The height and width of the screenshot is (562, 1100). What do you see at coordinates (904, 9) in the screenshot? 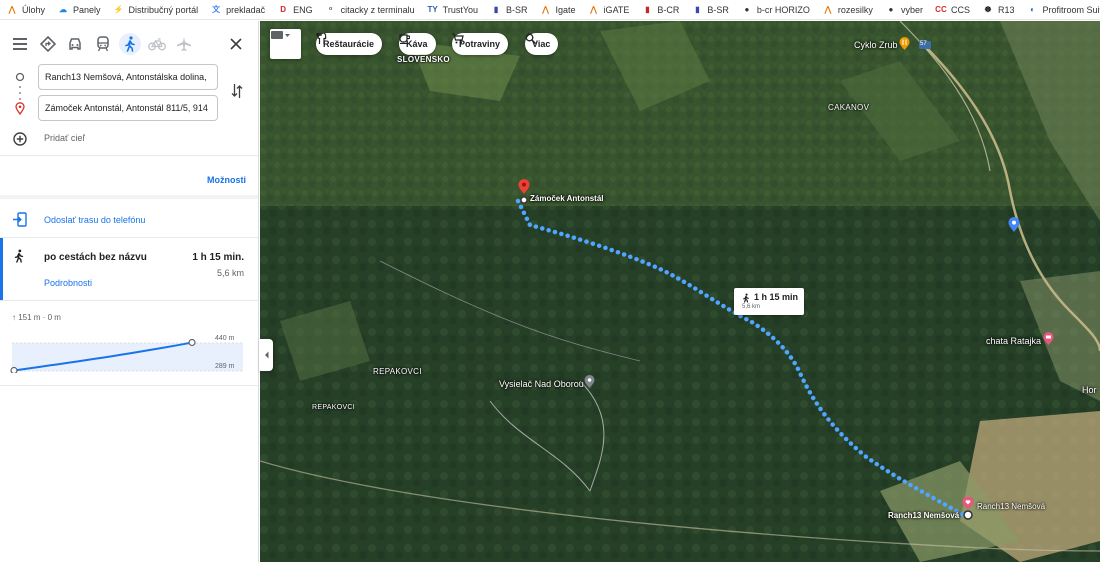
I see `bookmark-item: ● vyber` at bounding box center [904, 9].